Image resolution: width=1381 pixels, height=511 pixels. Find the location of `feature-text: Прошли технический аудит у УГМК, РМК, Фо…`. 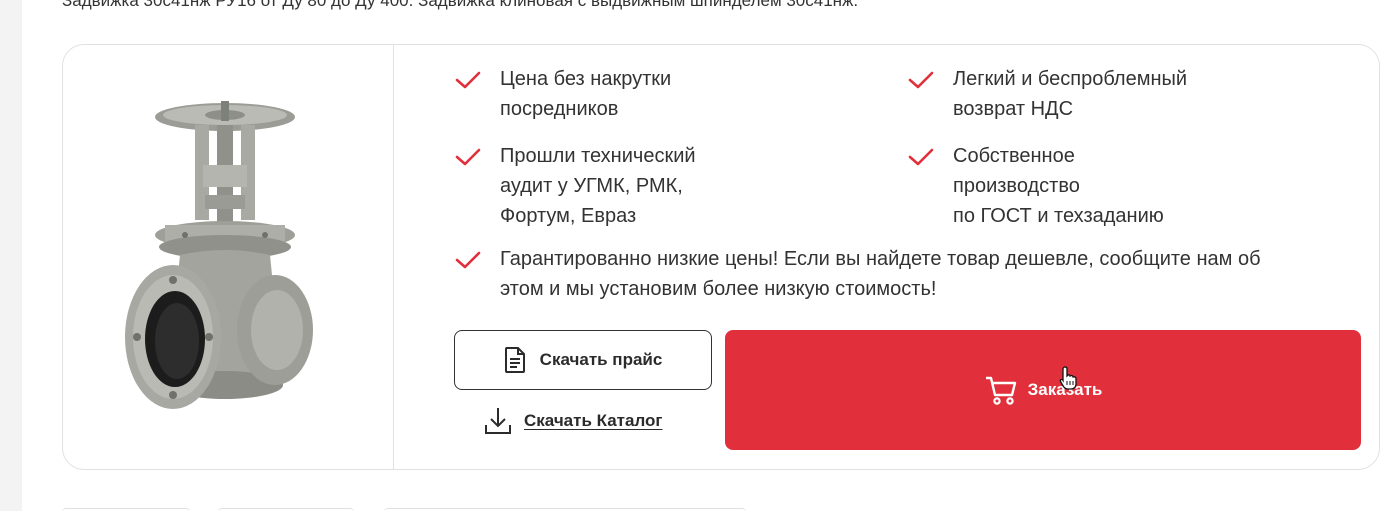

feature-text: Прошли технический аудит у УГМК, РМК, Фо… is located at coordinates (598, 186).